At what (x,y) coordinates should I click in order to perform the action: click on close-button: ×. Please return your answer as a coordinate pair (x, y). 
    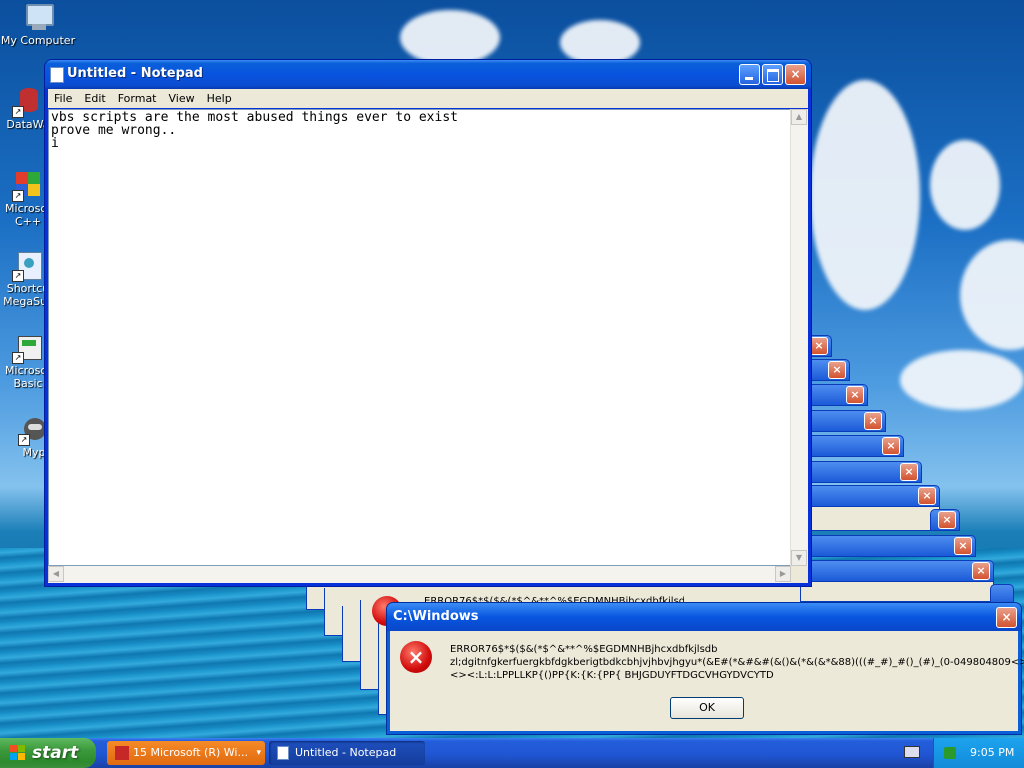
    Looking at the image, I should click on (795, 74).